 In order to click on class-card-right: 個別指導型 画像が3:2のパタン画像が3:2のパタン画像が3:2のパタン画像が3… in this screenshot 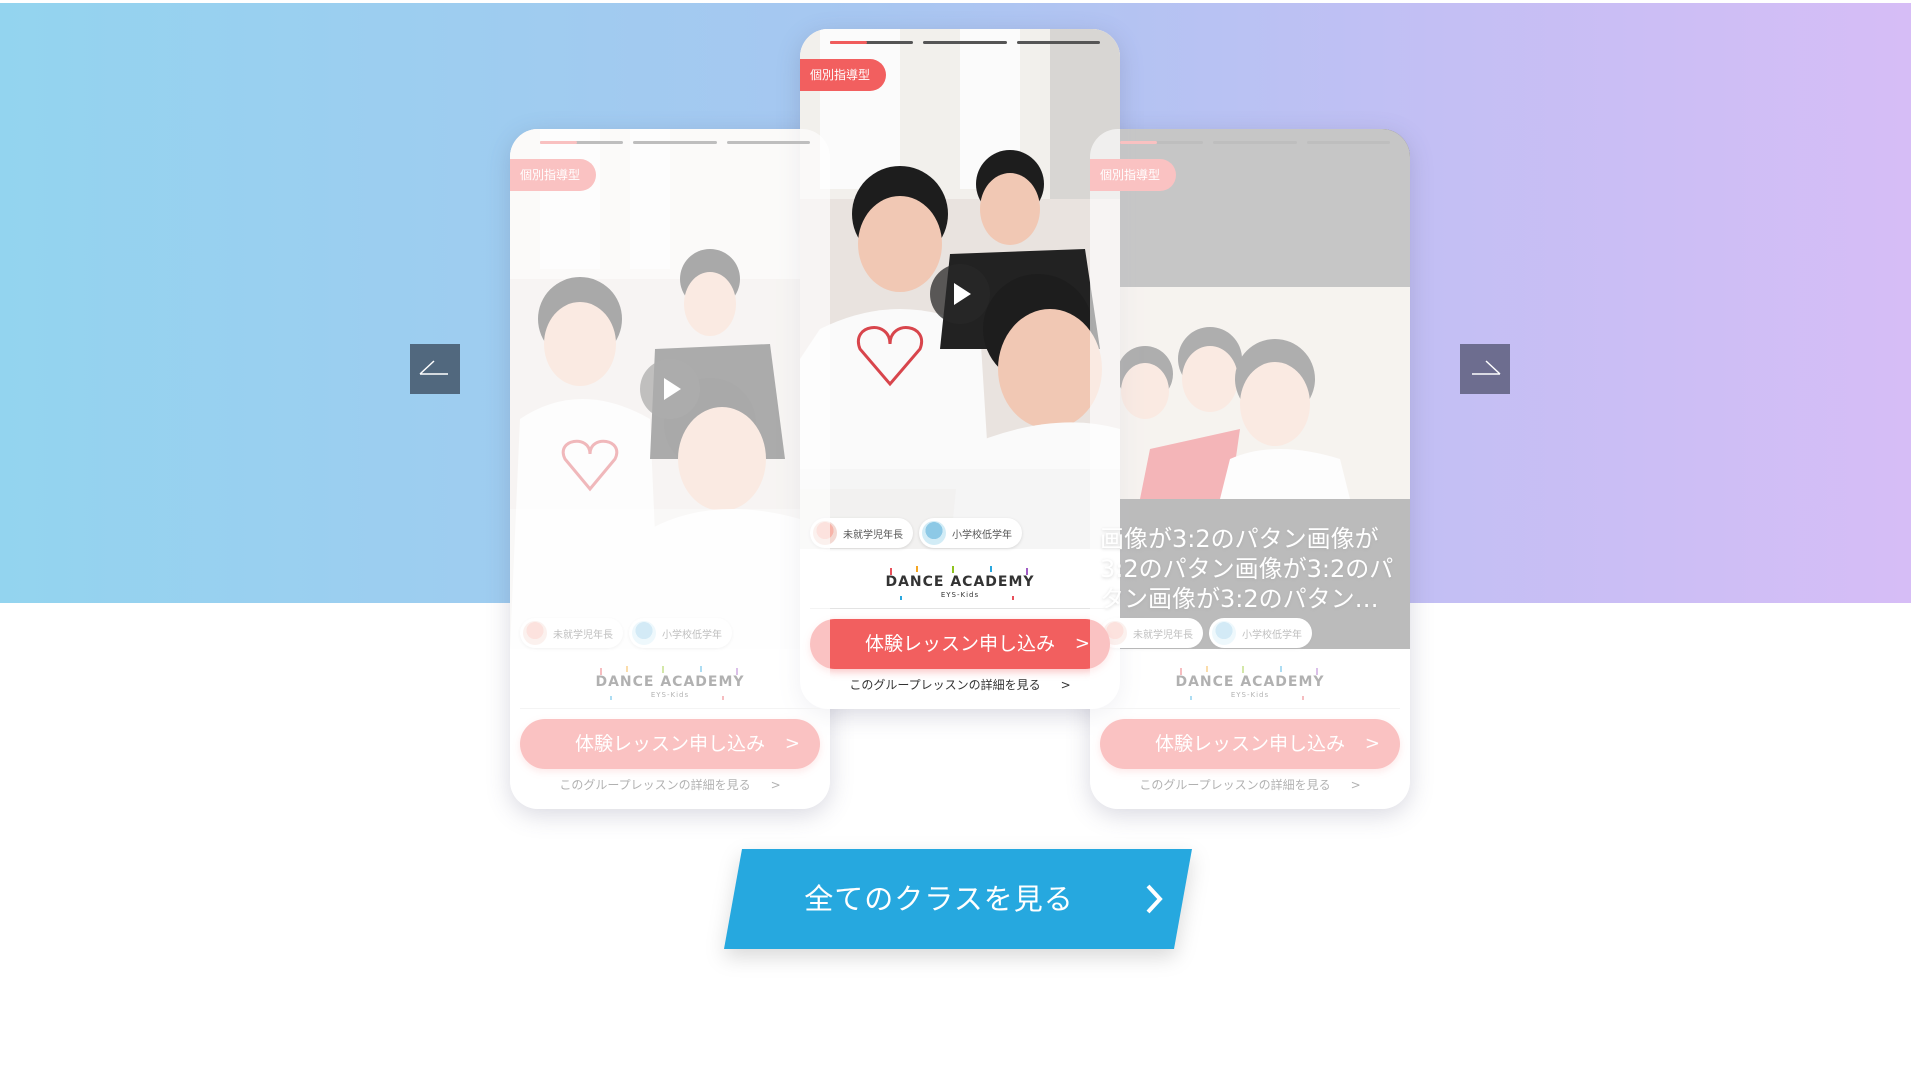, I will do `click(1250, 469)`.